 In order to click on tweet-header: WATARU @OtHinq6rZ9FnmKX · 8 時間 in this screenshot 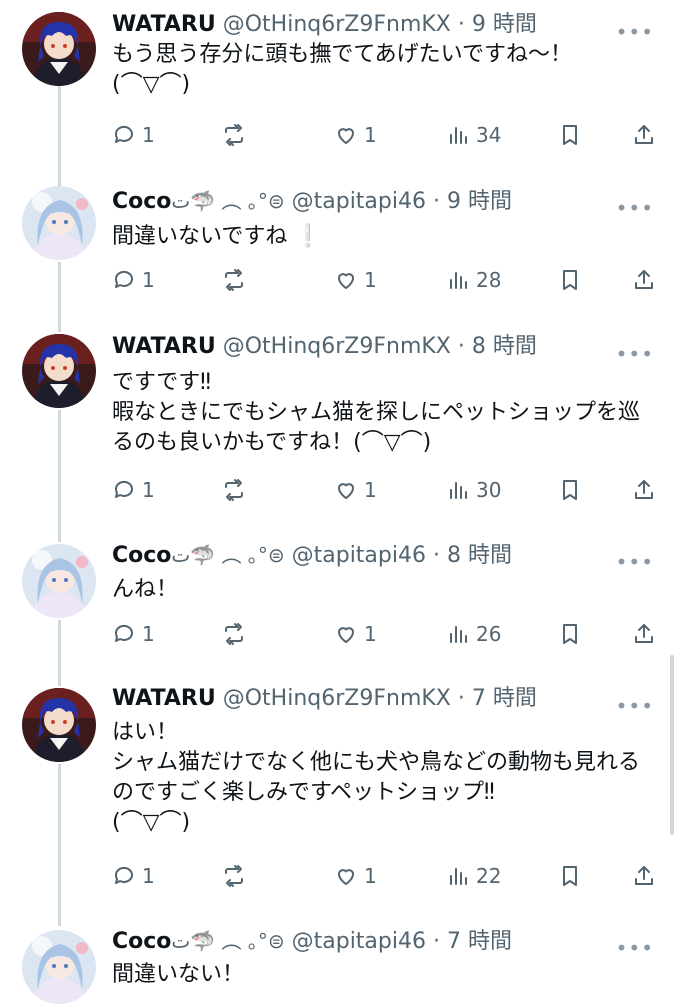, I will do `click(324, 347)`.